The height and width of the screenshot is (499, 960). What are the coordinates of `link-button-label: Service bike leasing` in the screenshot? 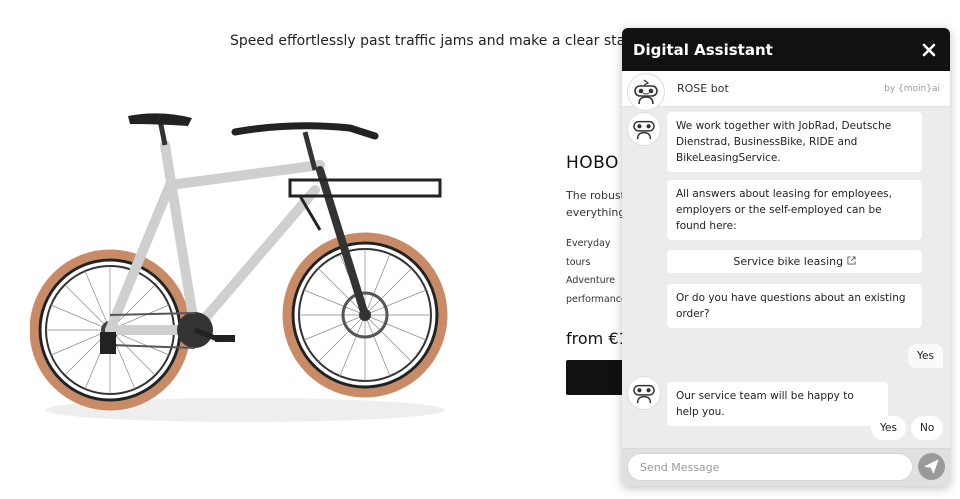 It's located at (788, 261).